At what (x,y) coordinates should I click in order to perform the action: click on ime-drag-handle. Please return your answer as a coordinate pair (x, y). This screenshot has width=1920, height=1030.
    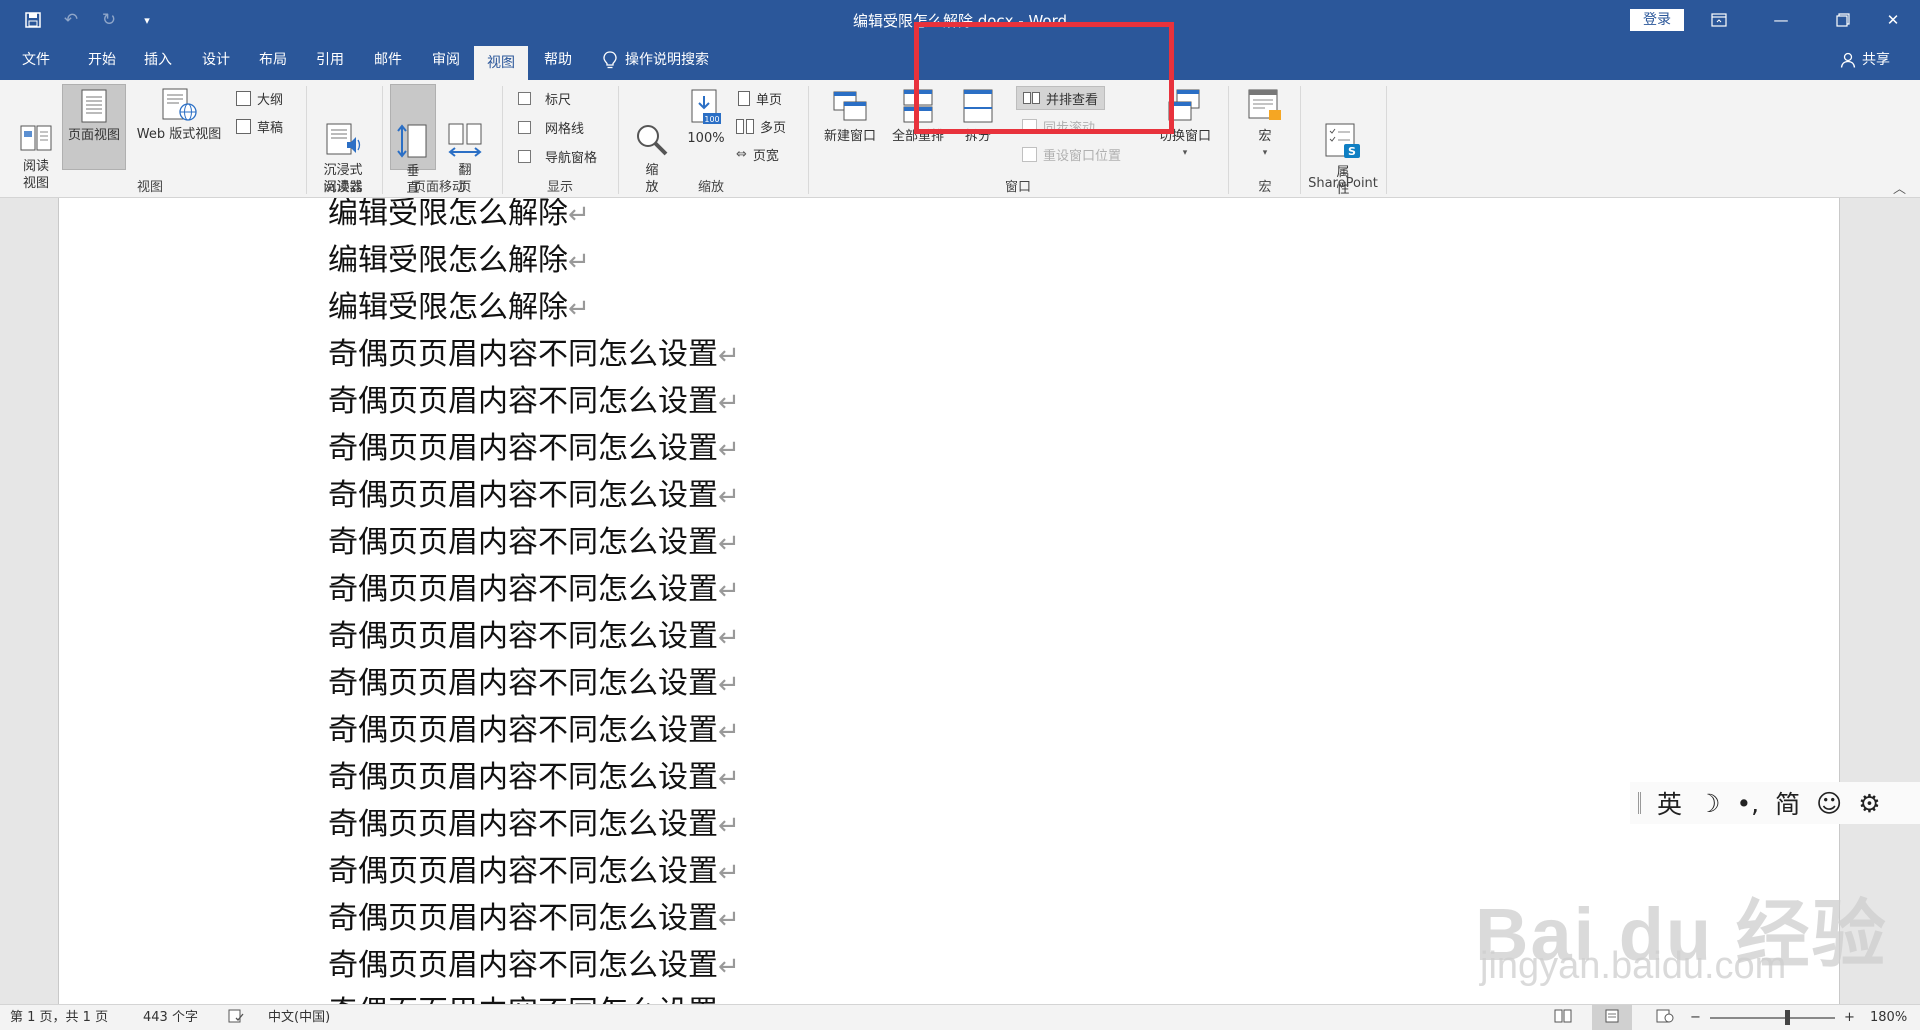
    Looking at the image, I should click on (1639, 803).